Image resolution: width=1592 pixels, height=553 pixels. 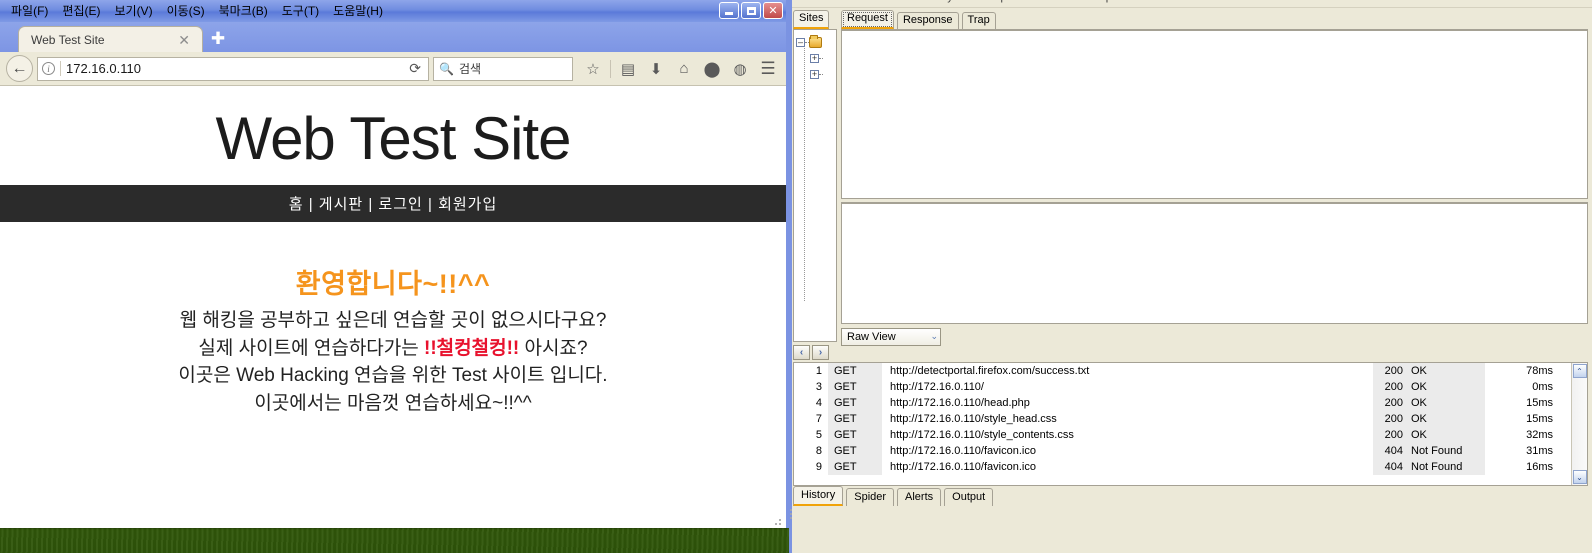 What do you see at coordinates (593, 69) in the screenshot?
I see `bookmark-star-icon: ☆` at bounding box center [593, 69].